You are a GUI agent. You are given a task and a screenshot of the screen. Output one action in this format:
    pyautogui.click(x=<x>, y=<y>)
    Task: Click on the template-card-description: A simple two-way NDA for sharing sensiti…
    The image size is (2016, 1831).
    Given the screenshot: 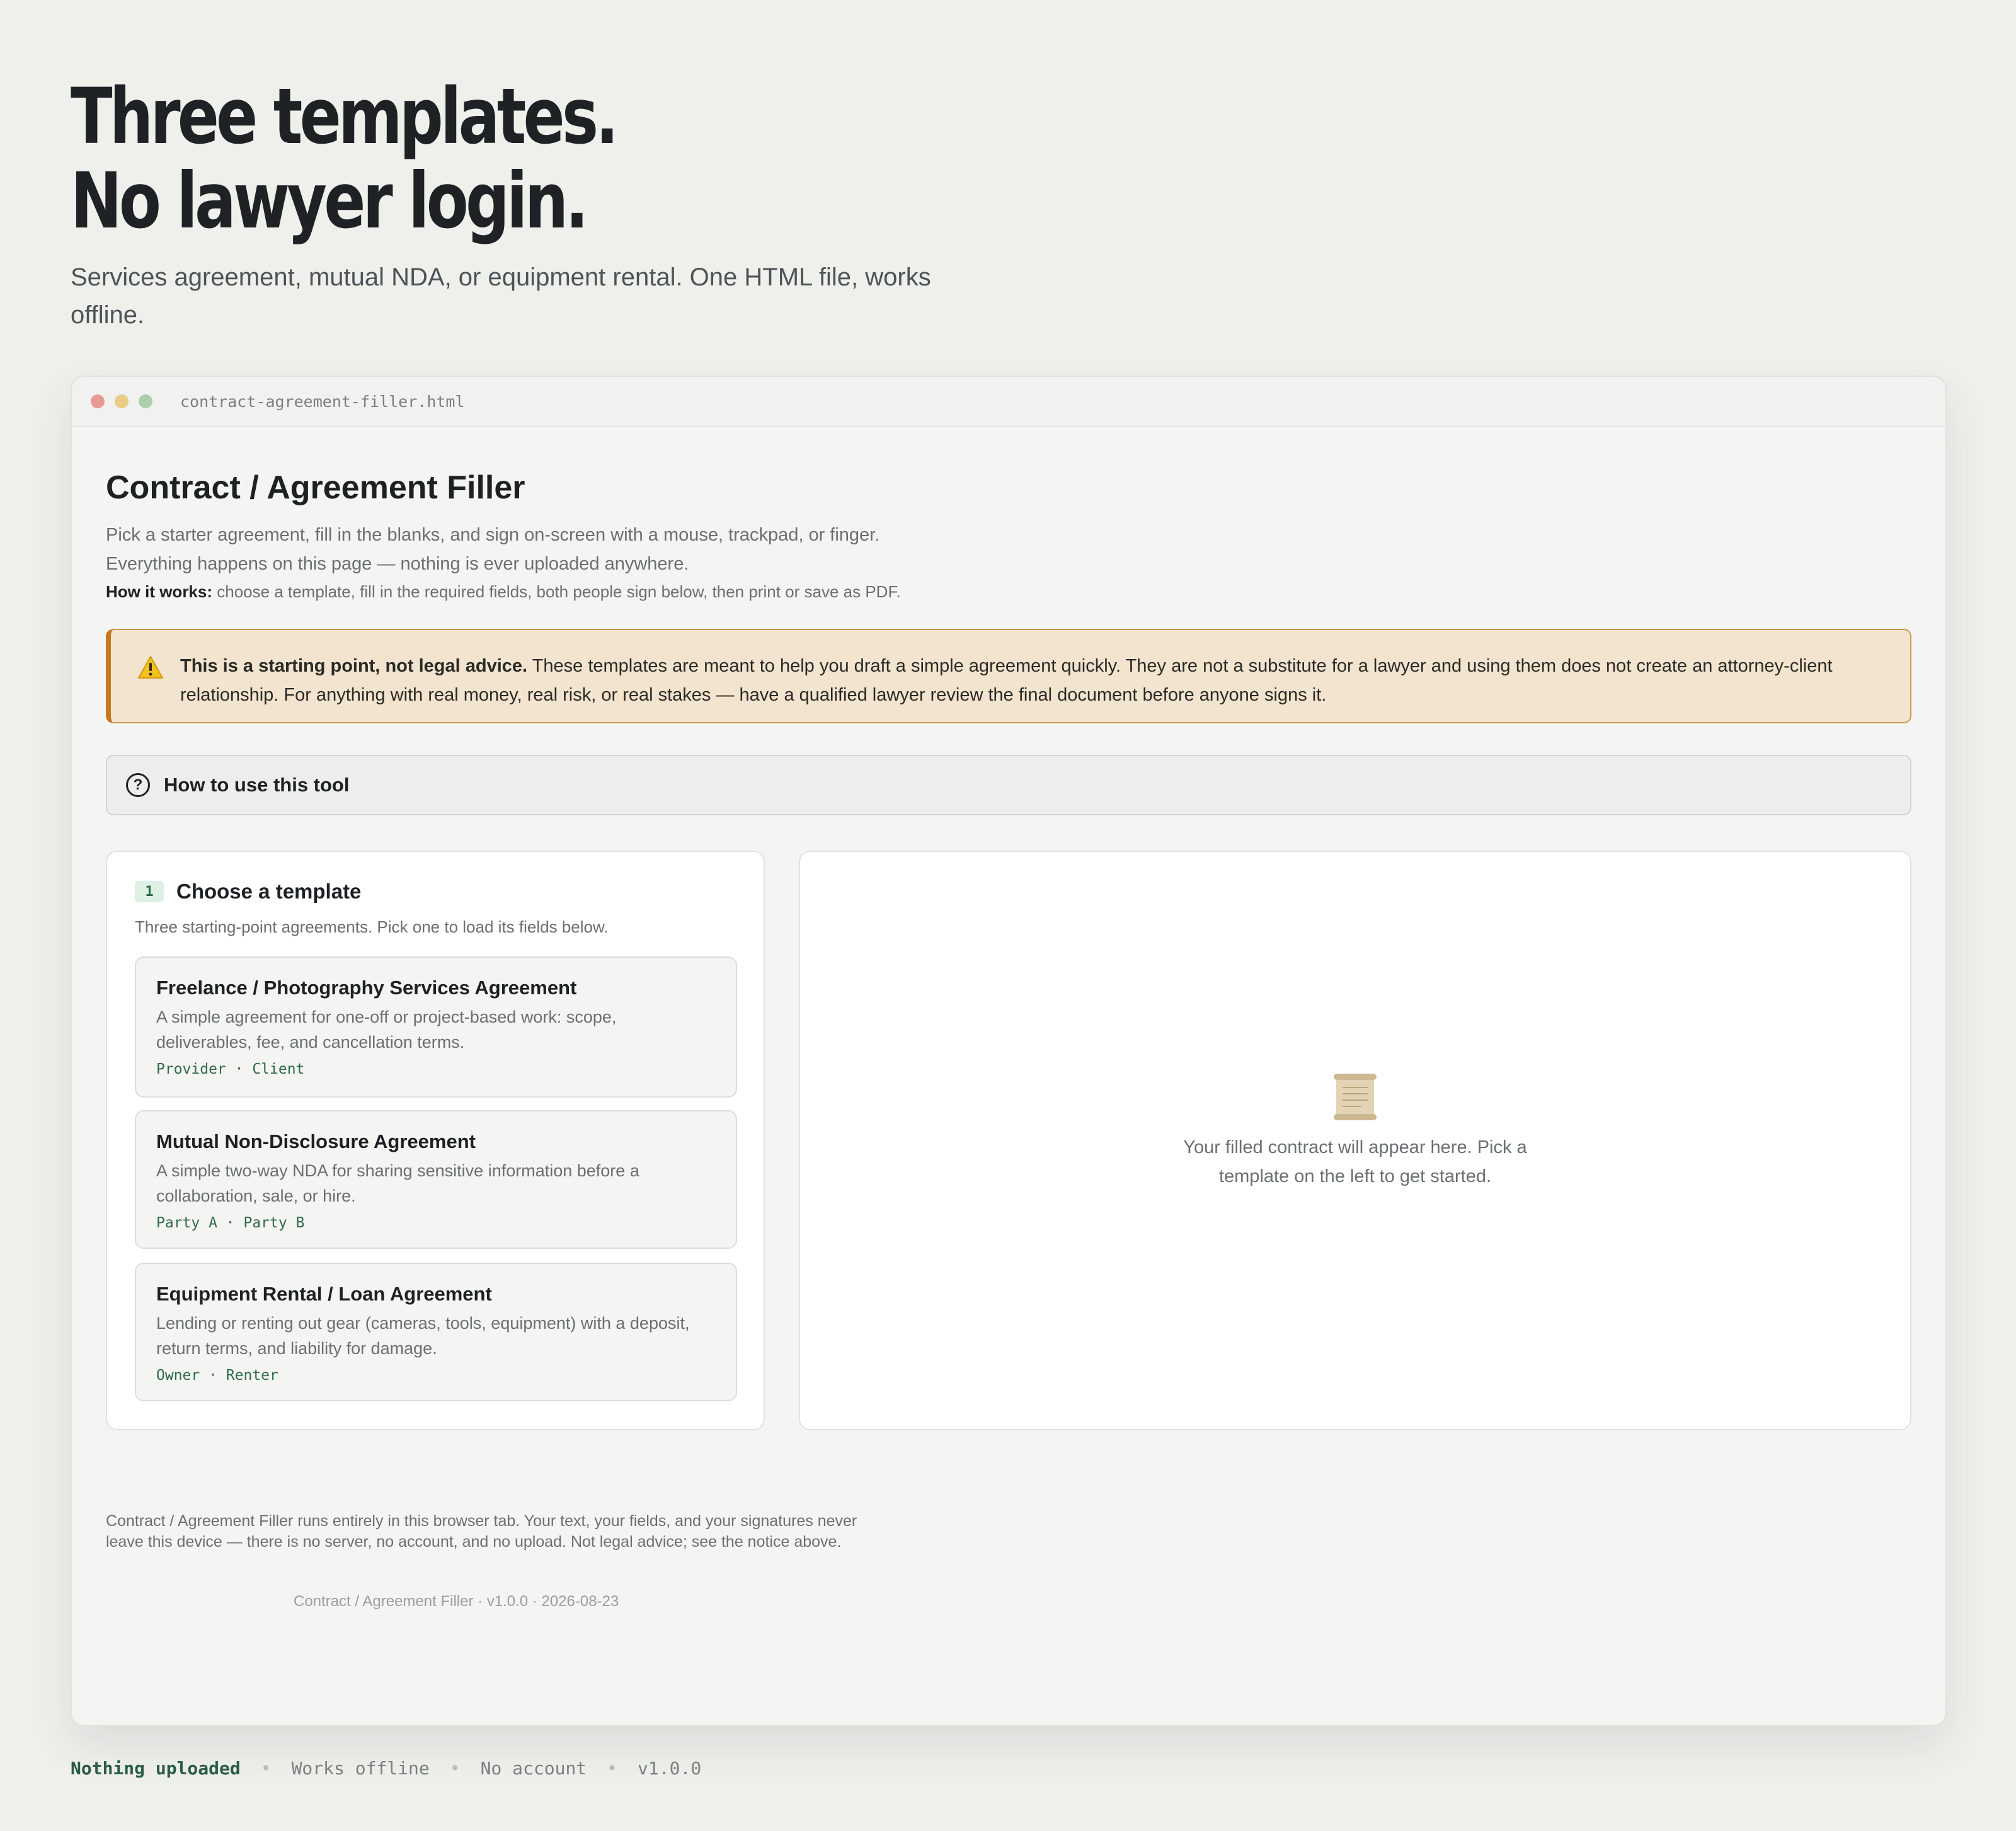 What is the action you would take?
    pyautogui.click(x=397, y=1183)
    